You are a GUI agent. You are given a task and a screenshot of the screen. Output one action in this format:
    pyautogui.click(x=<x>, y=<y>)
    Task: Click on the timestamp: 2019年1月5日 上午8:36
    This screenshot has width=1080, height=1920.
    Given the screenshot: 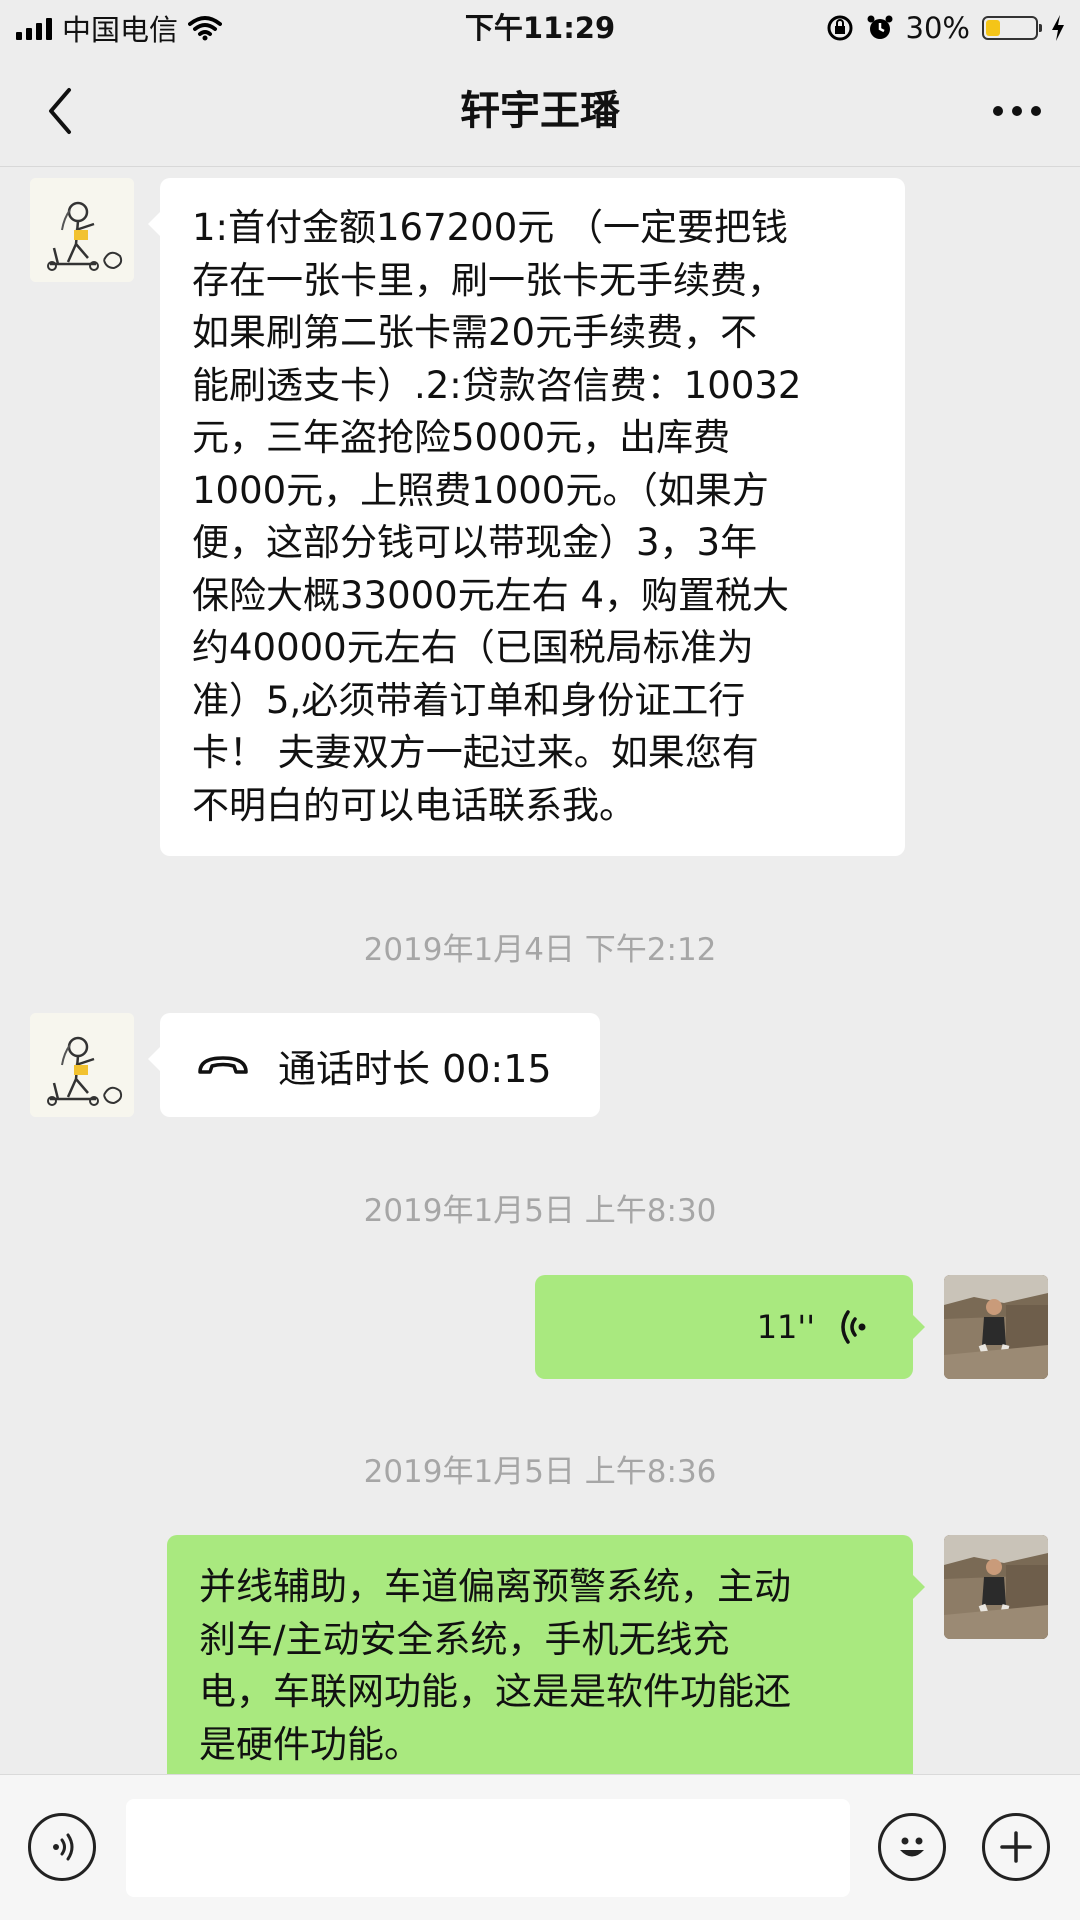 What is the action you would take?
    pyautogui.click(x=540, y=1472)
    